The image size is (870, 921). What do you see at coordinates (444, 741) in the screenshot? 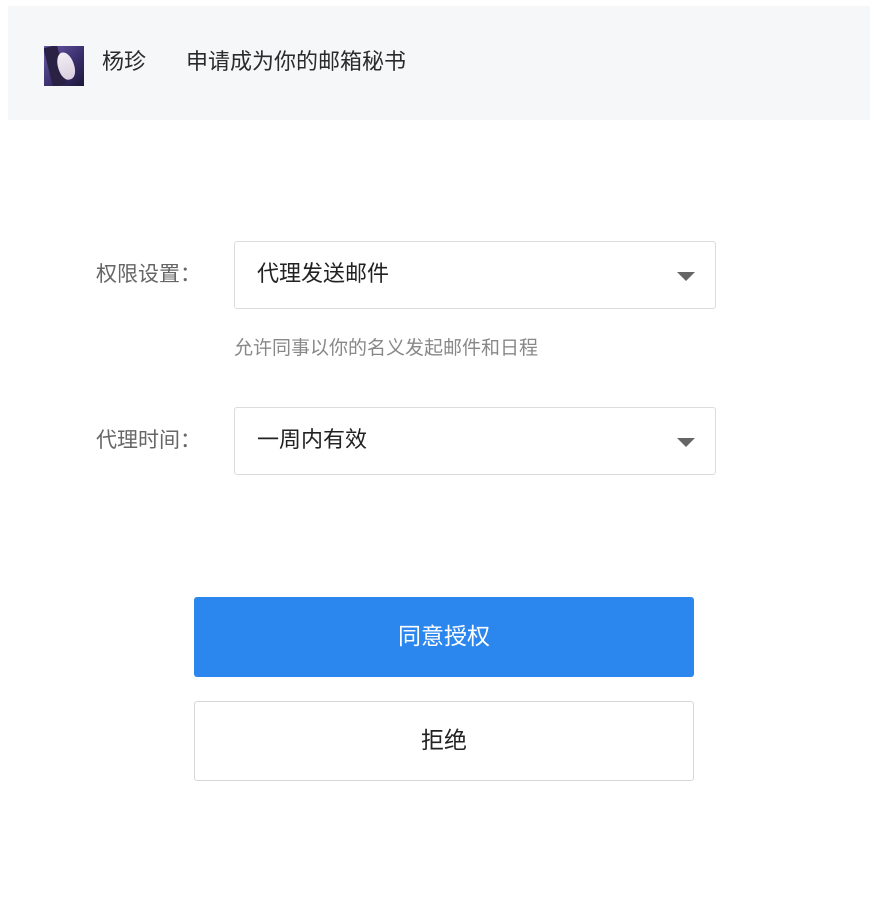
I see `reject-button: 拒绝` at bounding box center [444, 741].